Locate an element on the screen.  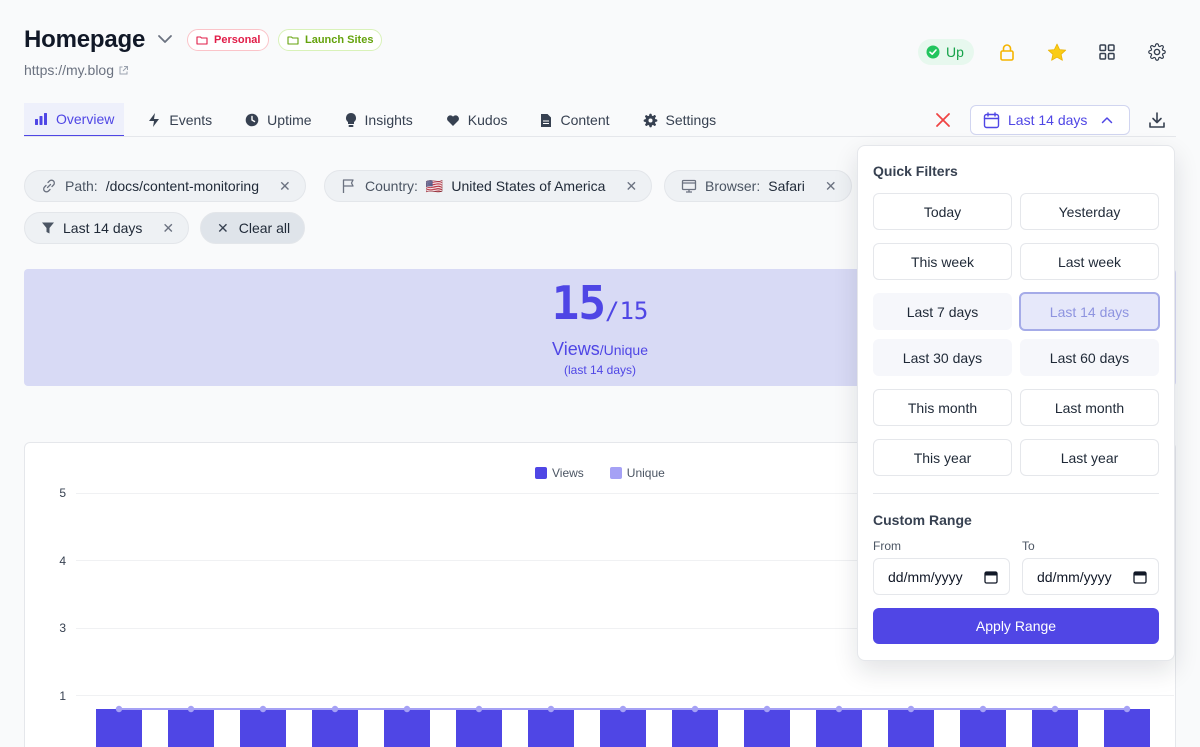
from-date-input: dd/mm/yyyy is located at coordinates (941, 576).